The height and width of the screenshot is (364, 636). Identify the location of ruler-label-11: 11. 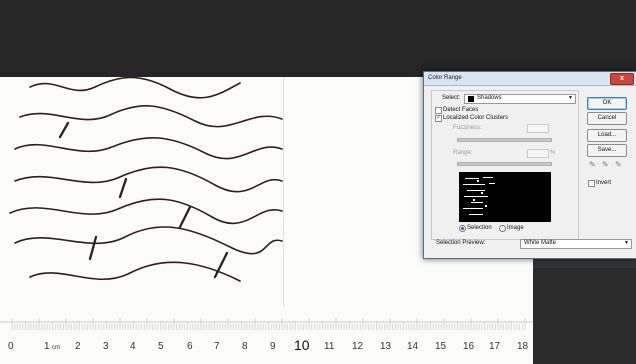
(329, 346).